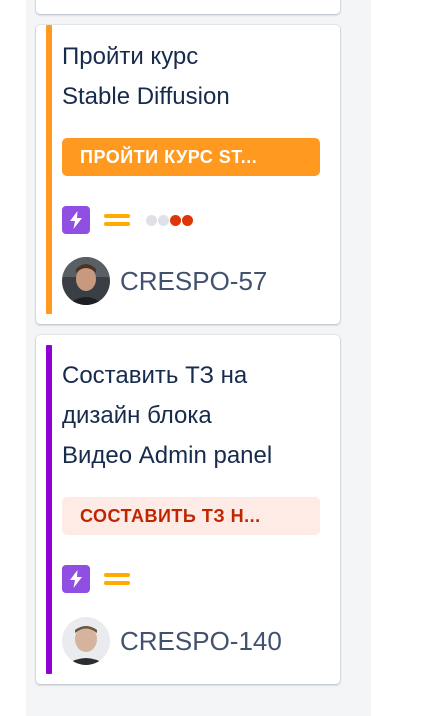 Image resolution: width=432 pixels, height=716 pixels. I want to click on issue-key: CRESPO-140, so click(201, 641).